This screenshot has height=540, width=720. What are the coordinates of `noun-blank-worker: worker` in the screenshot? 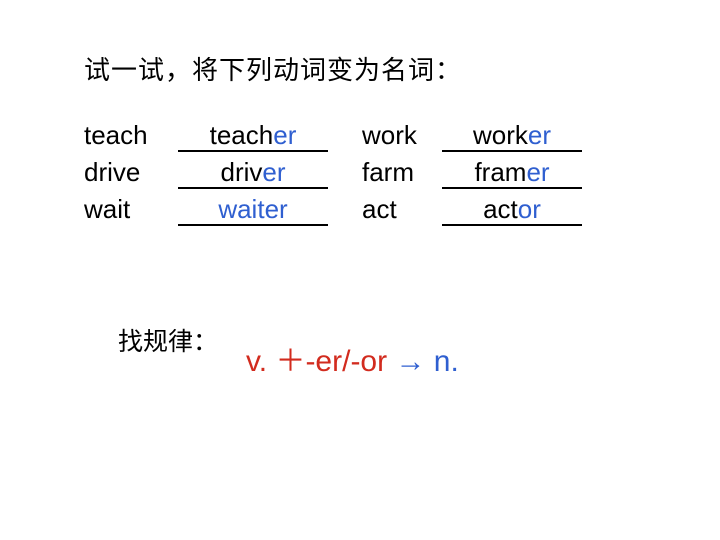 It's located at (512, 136).